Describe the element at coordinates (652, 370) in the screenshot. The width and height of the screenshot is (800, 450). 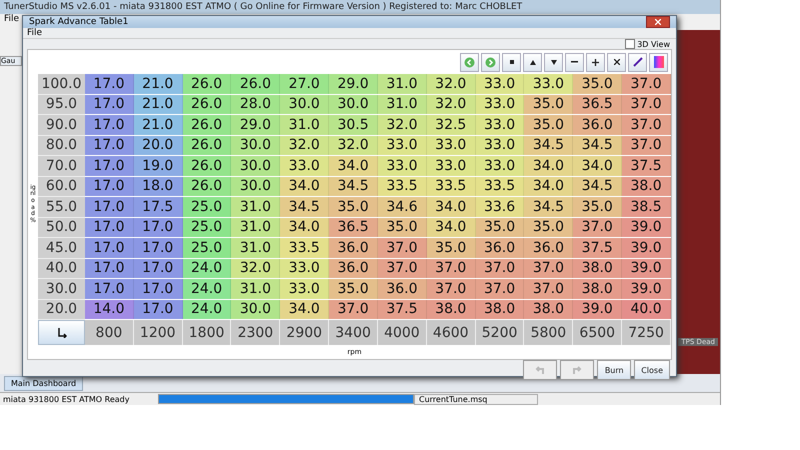
I see `dialog-button: Close` at that location.